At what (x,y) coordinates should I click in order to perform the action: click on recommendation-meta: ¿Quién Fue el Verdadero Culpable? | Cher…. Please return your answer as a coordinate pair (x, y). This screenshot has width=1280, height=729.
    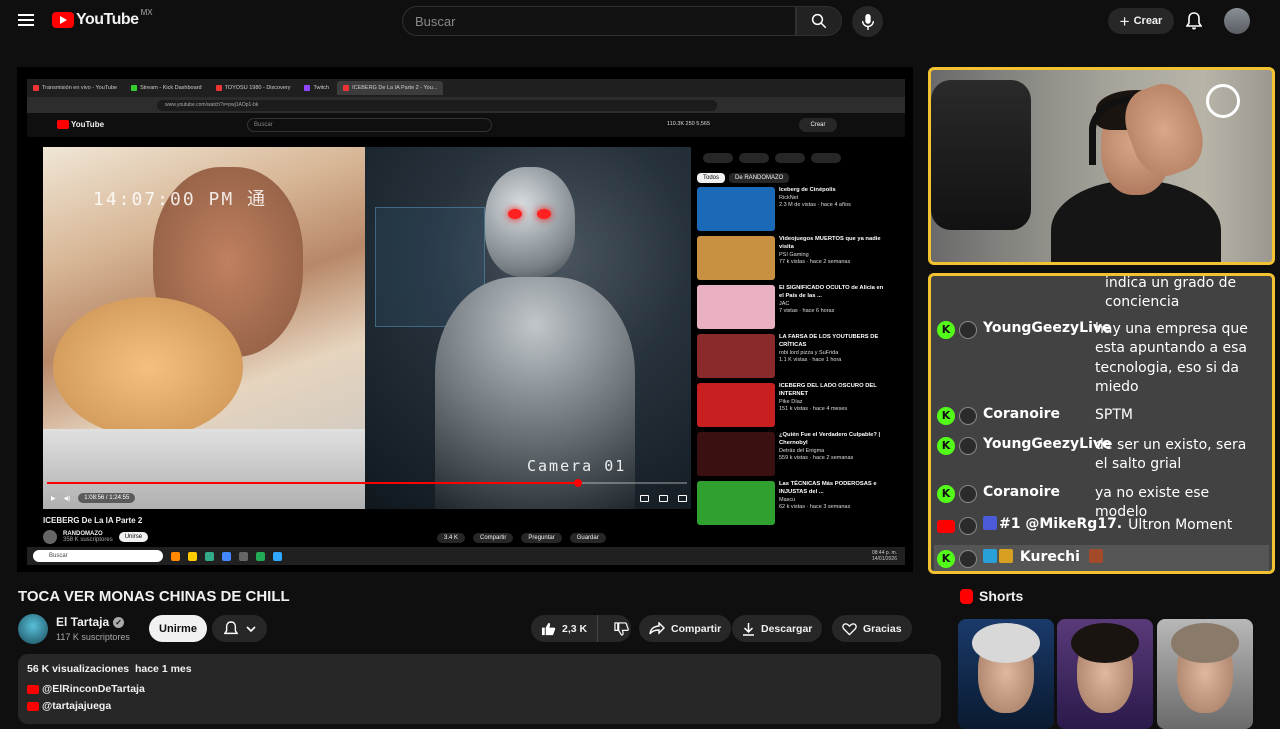
    Looking at the image, I should click on (833, 454).